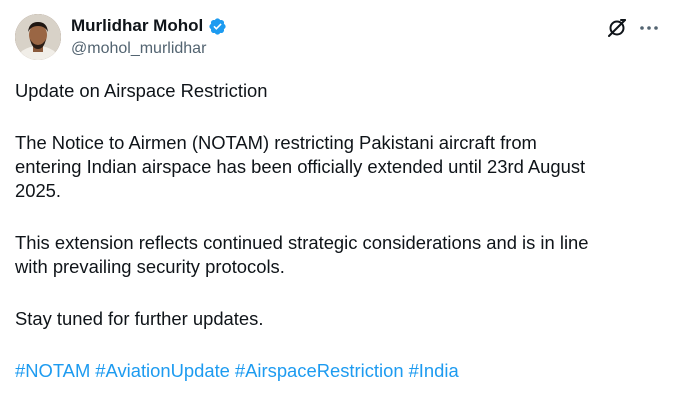 The height and width of the screenshot is (407, 680). What do you see at coordinates (38, 190) in the screenshot?
I see `paragraph-1-line-3: 2025.` at bounding box center [38, 190].